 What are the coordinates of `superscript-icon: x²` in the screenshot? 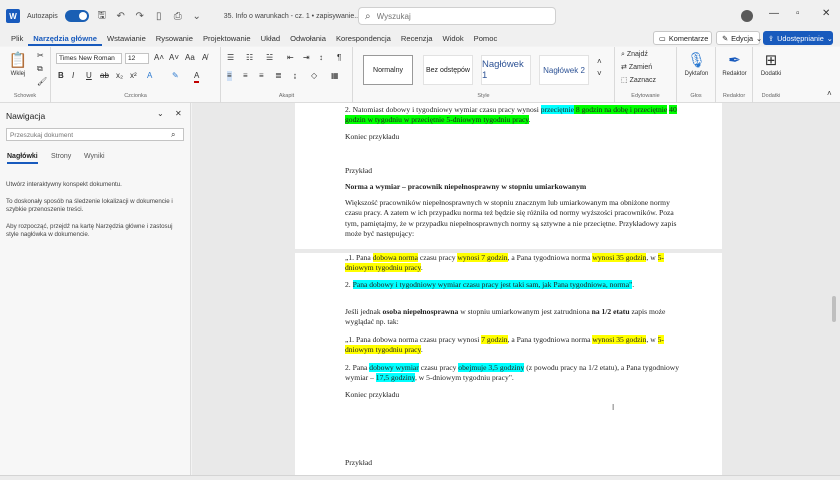 It's located at (133, 76).